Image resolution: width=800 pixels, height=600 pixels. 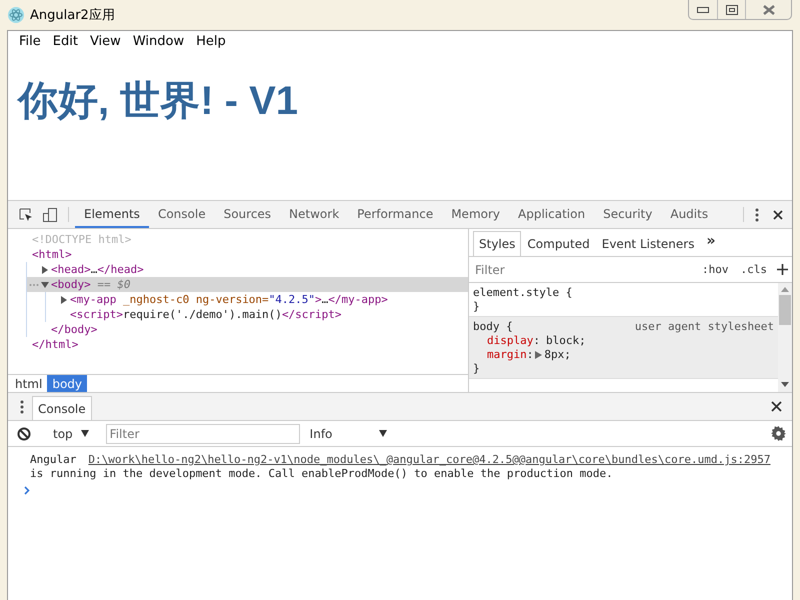 I want to click on page-heading: 你好, 世界! - V1, so click(x=158, y=101).